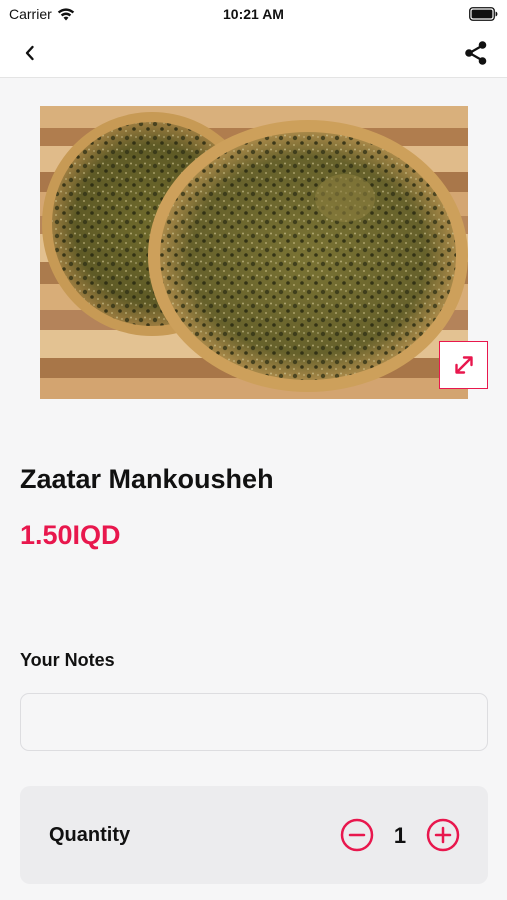 The width and height of the screenshot is (507, 900). I want to click on notes-input, so click(254, 722).